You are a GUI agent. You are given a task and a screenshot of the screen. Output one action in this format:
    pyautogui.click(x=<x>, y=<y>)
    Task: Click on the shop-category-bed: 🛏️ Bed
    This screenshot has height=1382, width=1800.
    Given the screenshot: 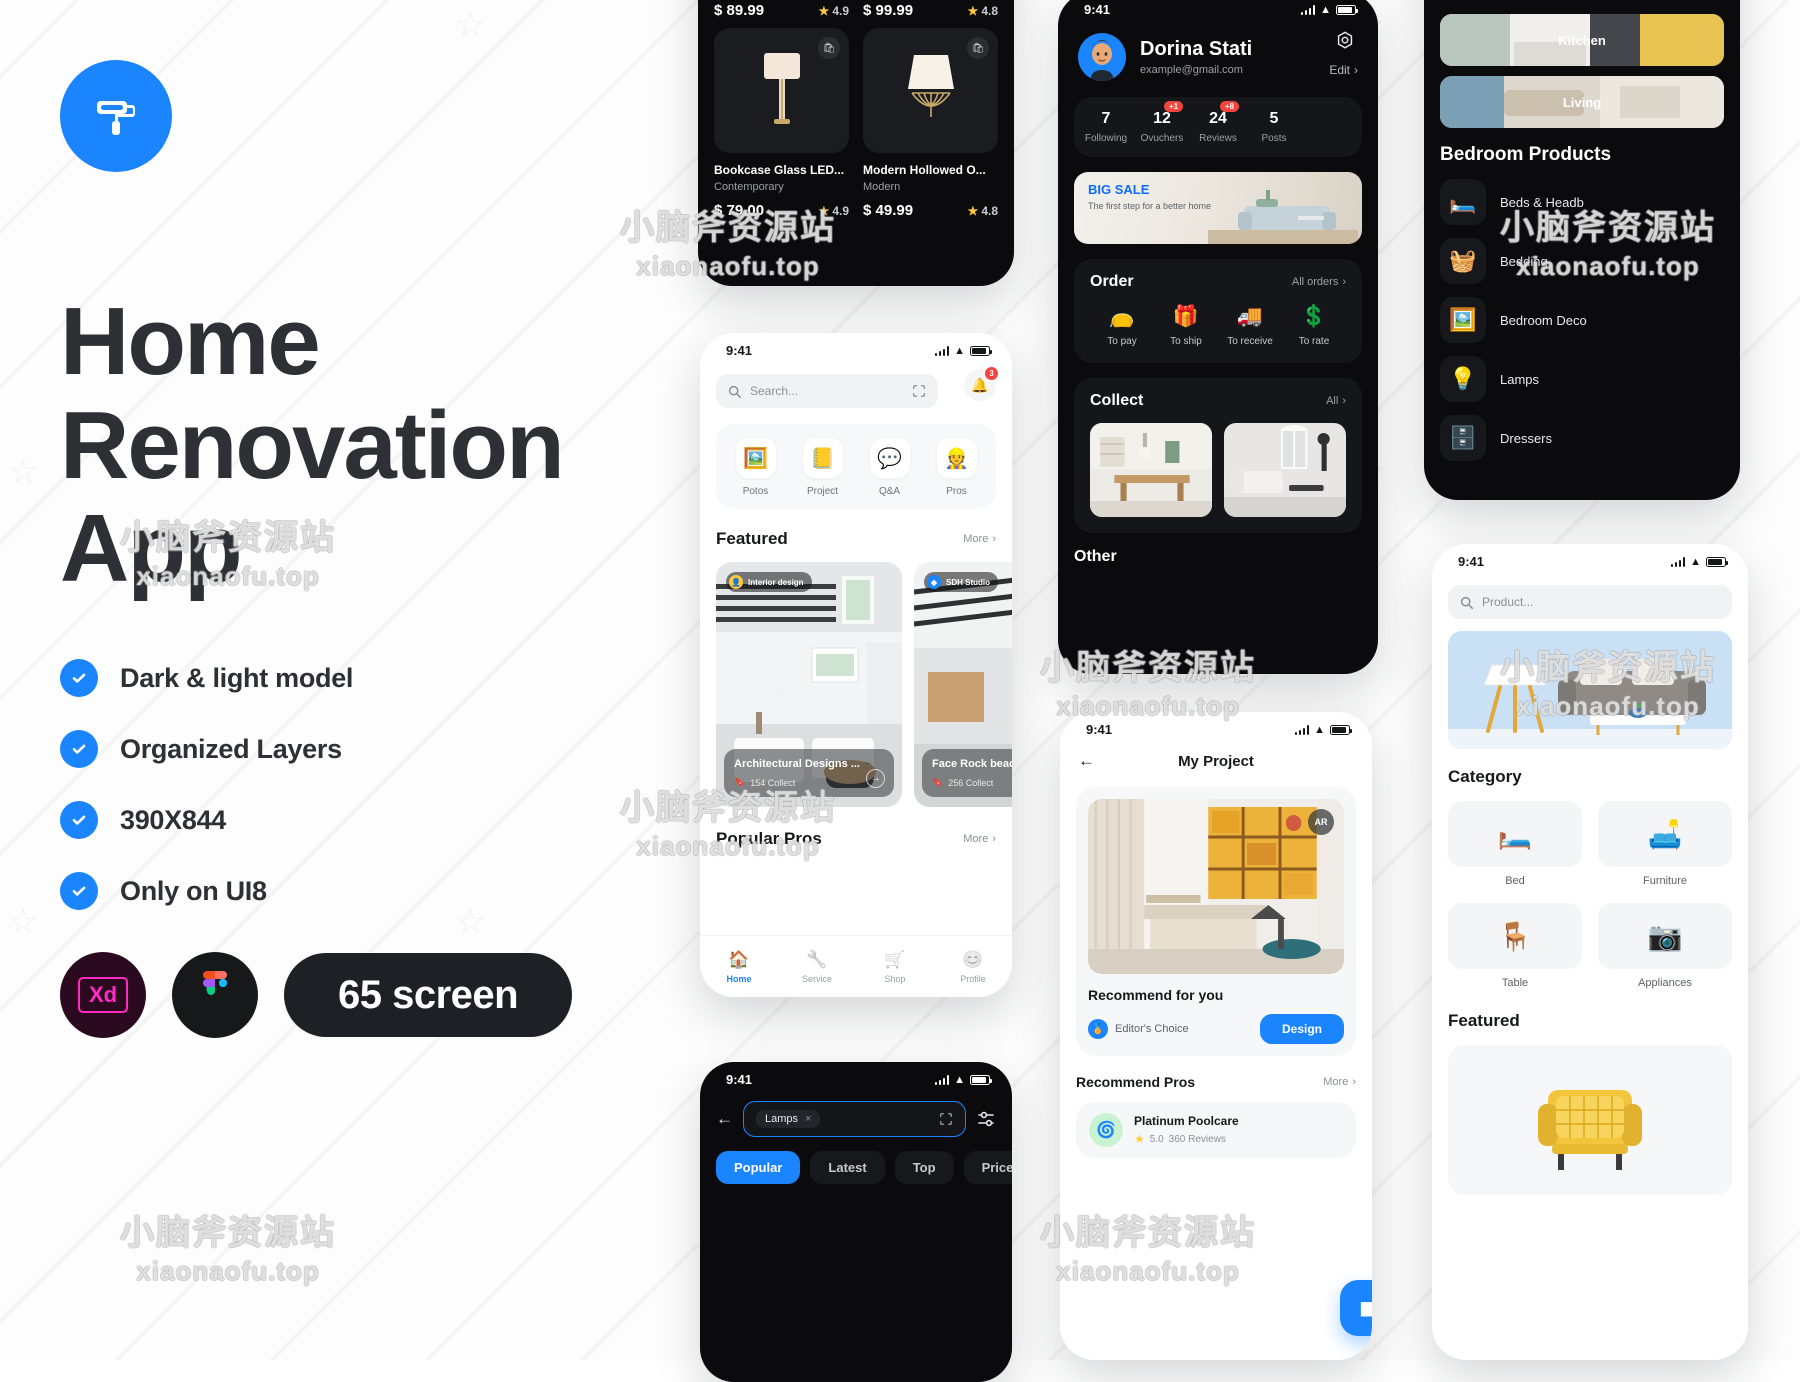 What is the action you would take?
    pyautogui.click(x=1515, y=844)
    